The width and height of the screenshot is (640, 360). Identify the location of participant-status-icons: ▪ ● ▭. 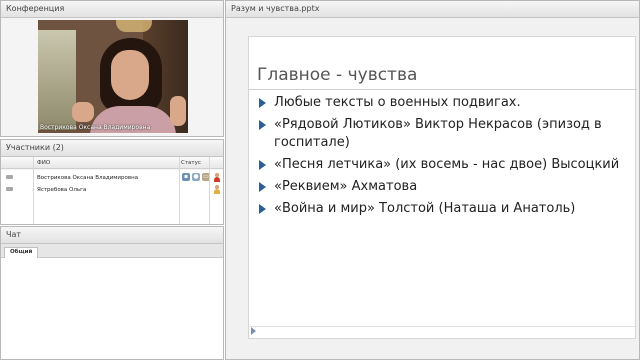
(196, 177).